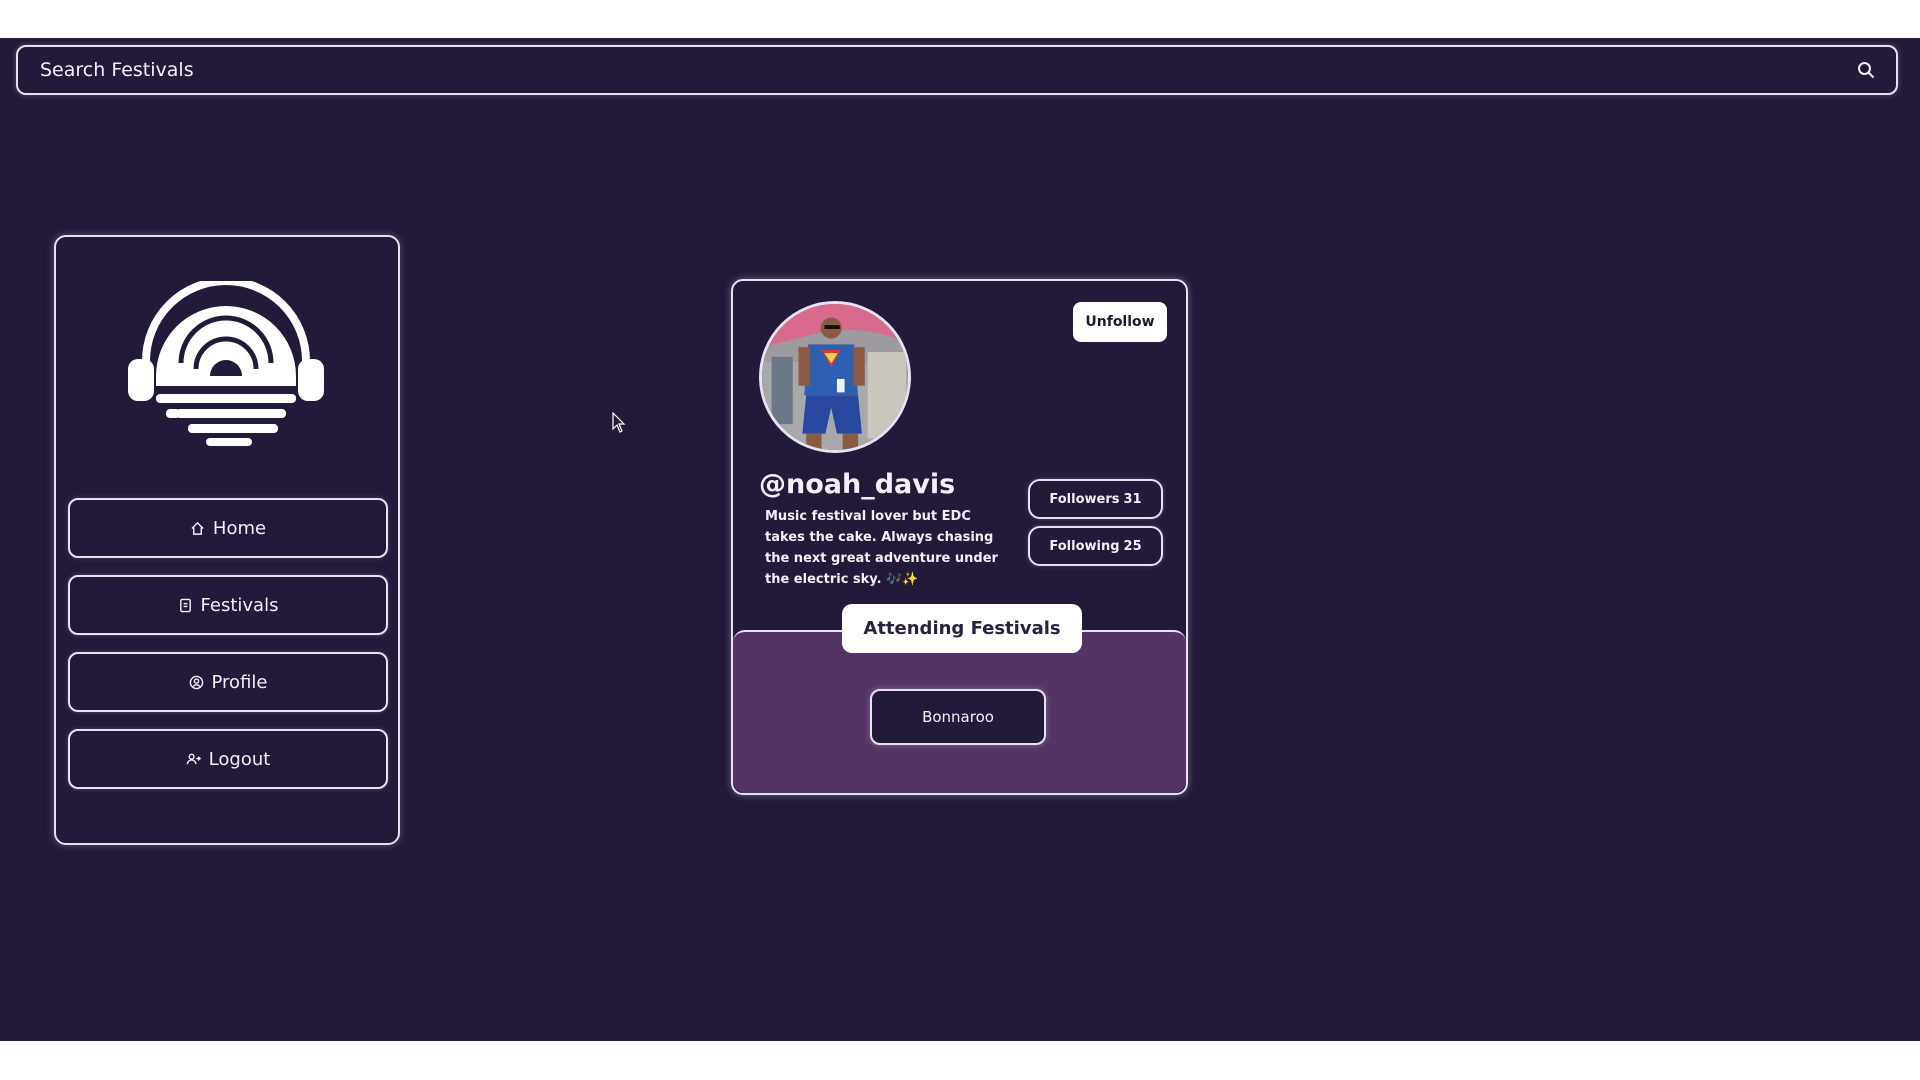  Describe the element at coordinates (1132, 499) in the screenshot. I see `followers-count: 31` at that location.